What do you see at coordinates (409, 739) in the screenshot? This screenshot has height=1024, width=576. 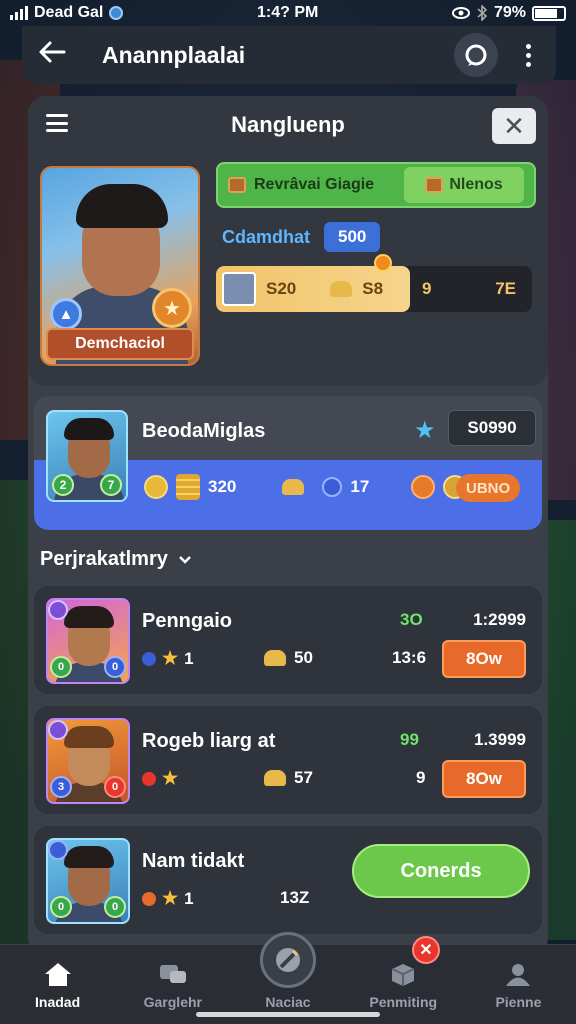 I see `player-score: 99` at bounding box center [409, 739].